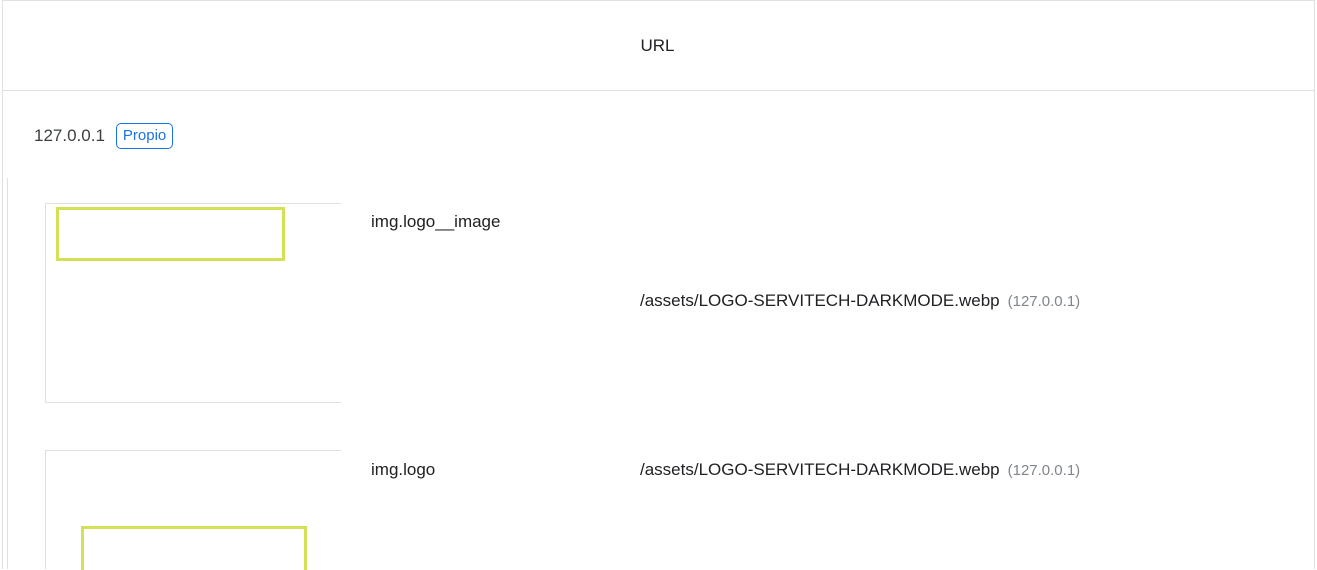 This screenshot has height=570, width=1317. I want to click on element-selector: img.logo__image, so click(435, 222).